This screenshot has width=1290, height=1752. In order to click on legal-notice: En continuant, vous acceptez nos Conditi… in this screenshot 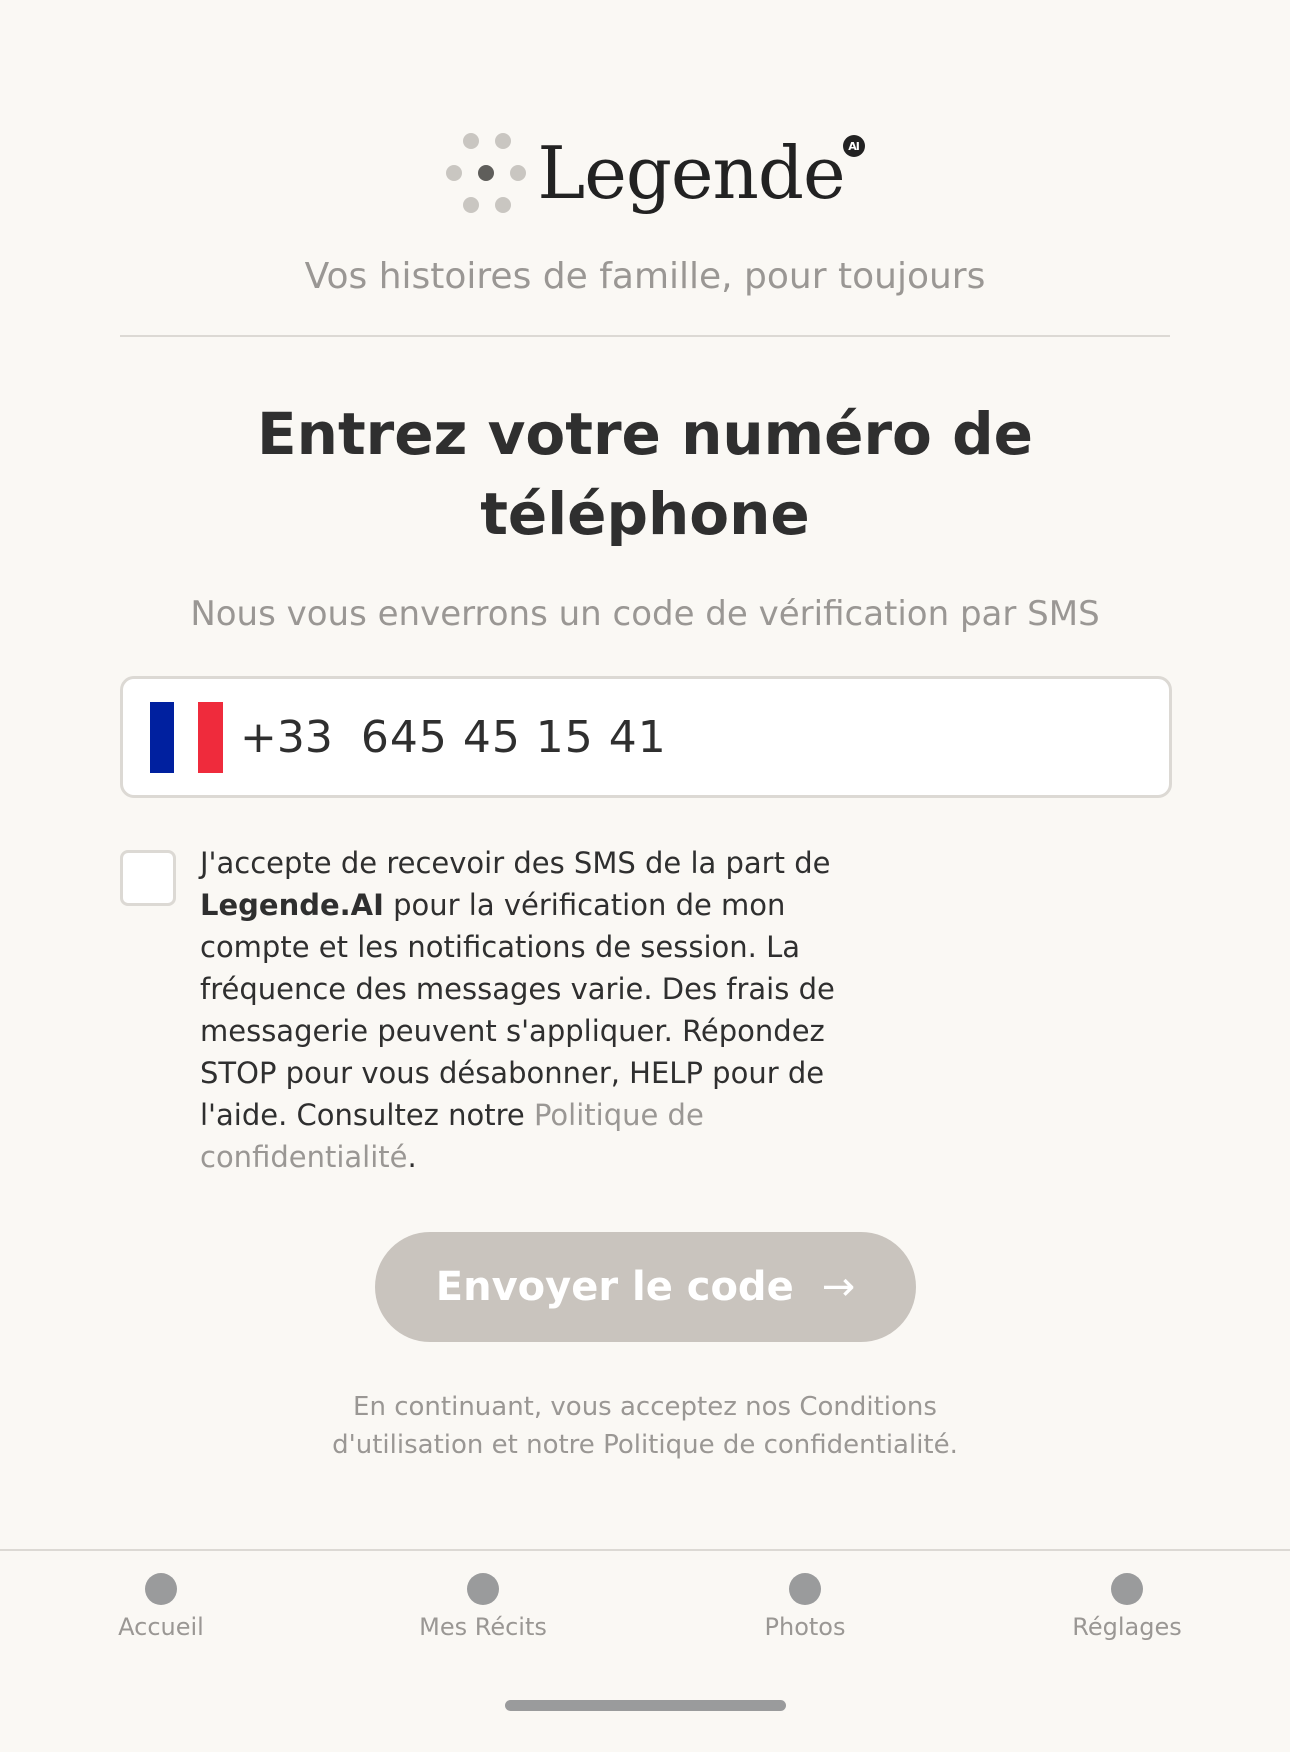, I will do `click(645, 1426)`.